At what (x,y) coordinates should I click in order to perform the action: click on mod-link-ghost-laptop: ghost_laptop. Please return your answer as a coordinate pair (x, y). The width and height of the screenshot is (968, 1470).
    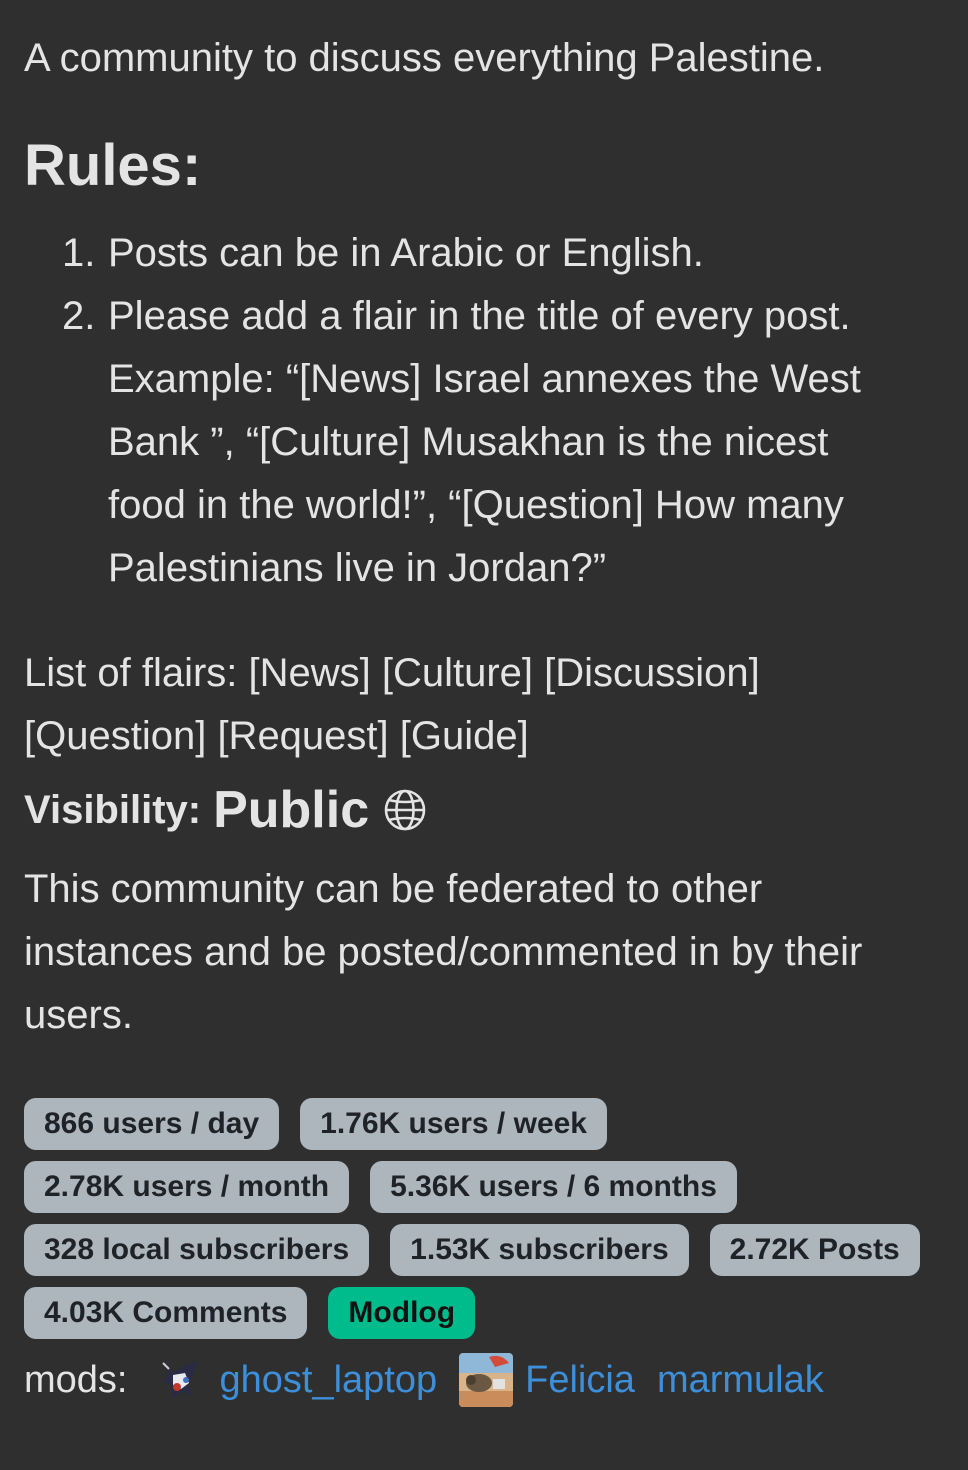
    Looking at the image, I should click on (295, 1380).